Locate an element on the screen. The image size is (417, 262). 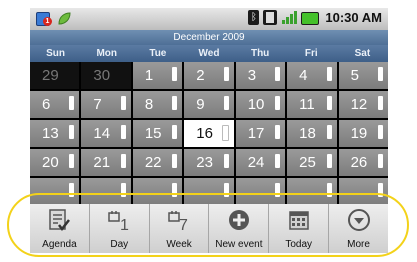
calendar-day-cell: 25 is located at coordinates (312, 162).